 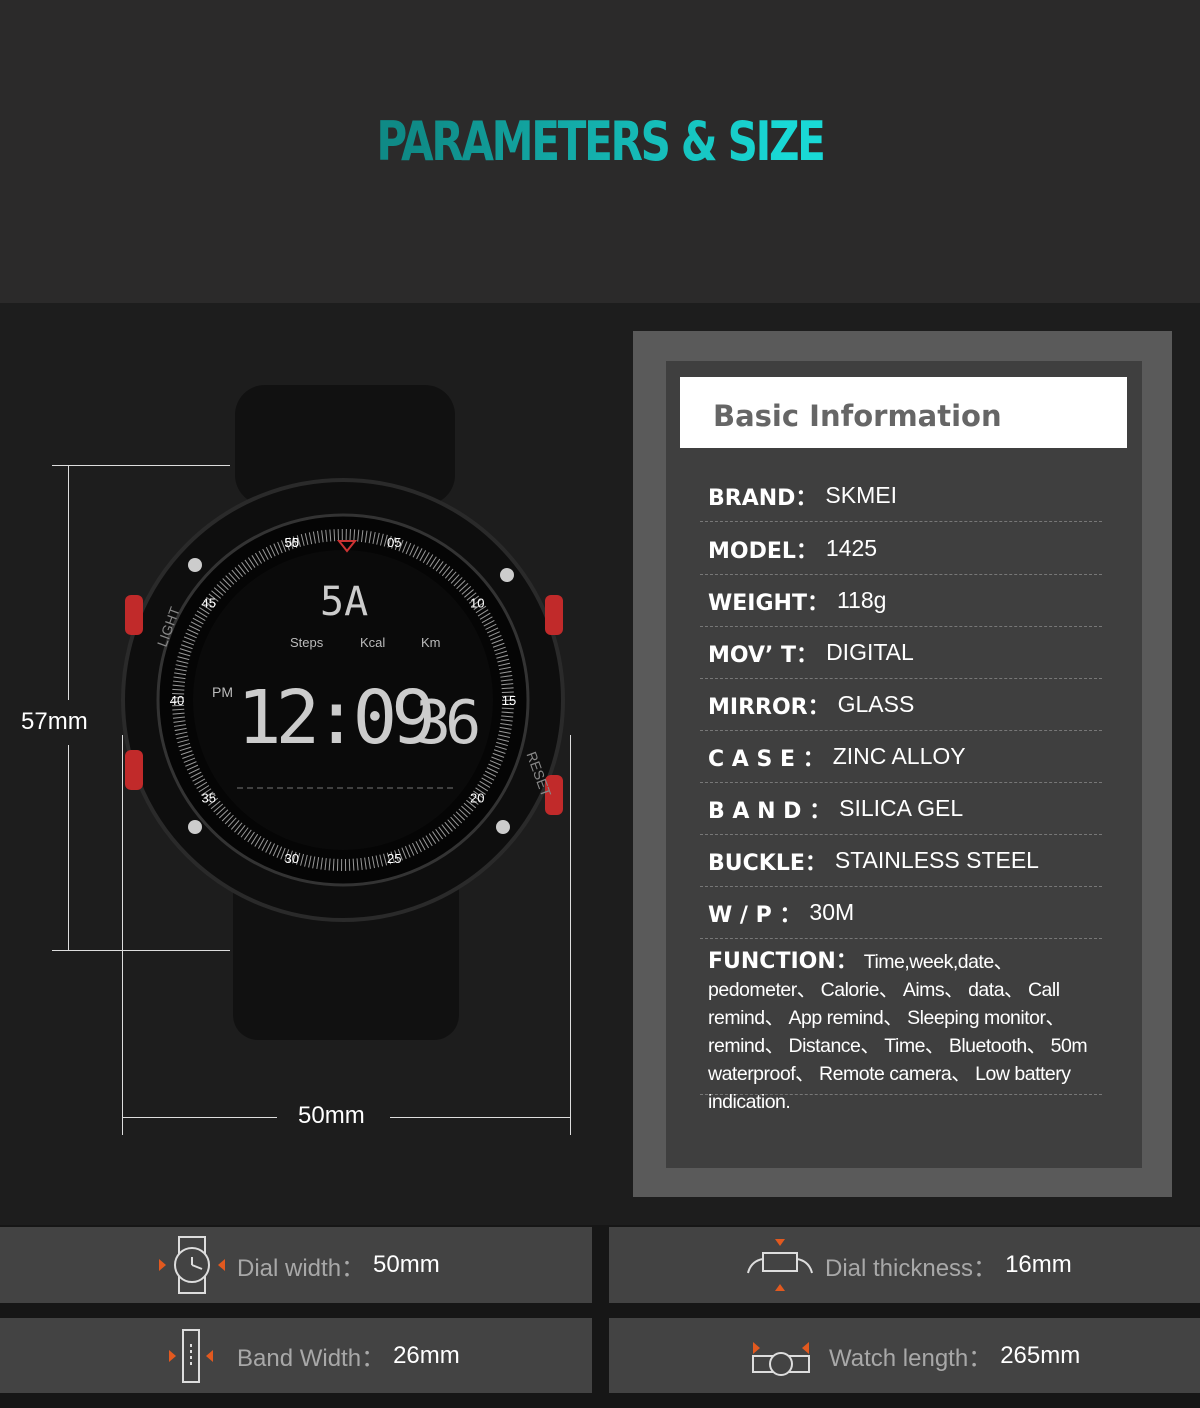 What do you see at coordinates (446, 723) in the screenshot?
I see `seconds-display: 36` at bounding box center [446, 723].